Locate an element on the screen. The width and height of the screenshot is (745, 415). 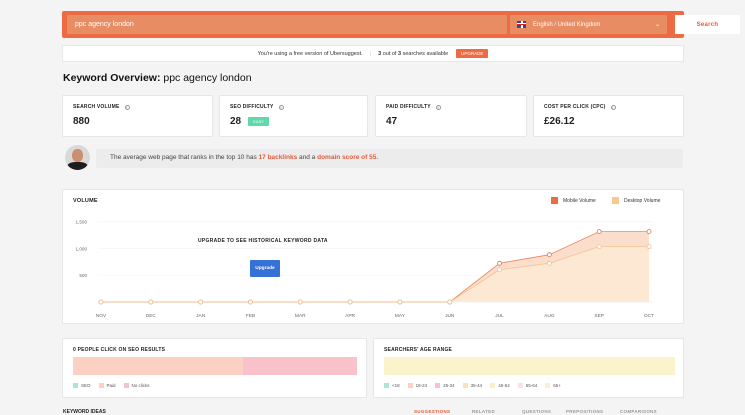
searches-total: 3 is located at coordinates (400, 53).